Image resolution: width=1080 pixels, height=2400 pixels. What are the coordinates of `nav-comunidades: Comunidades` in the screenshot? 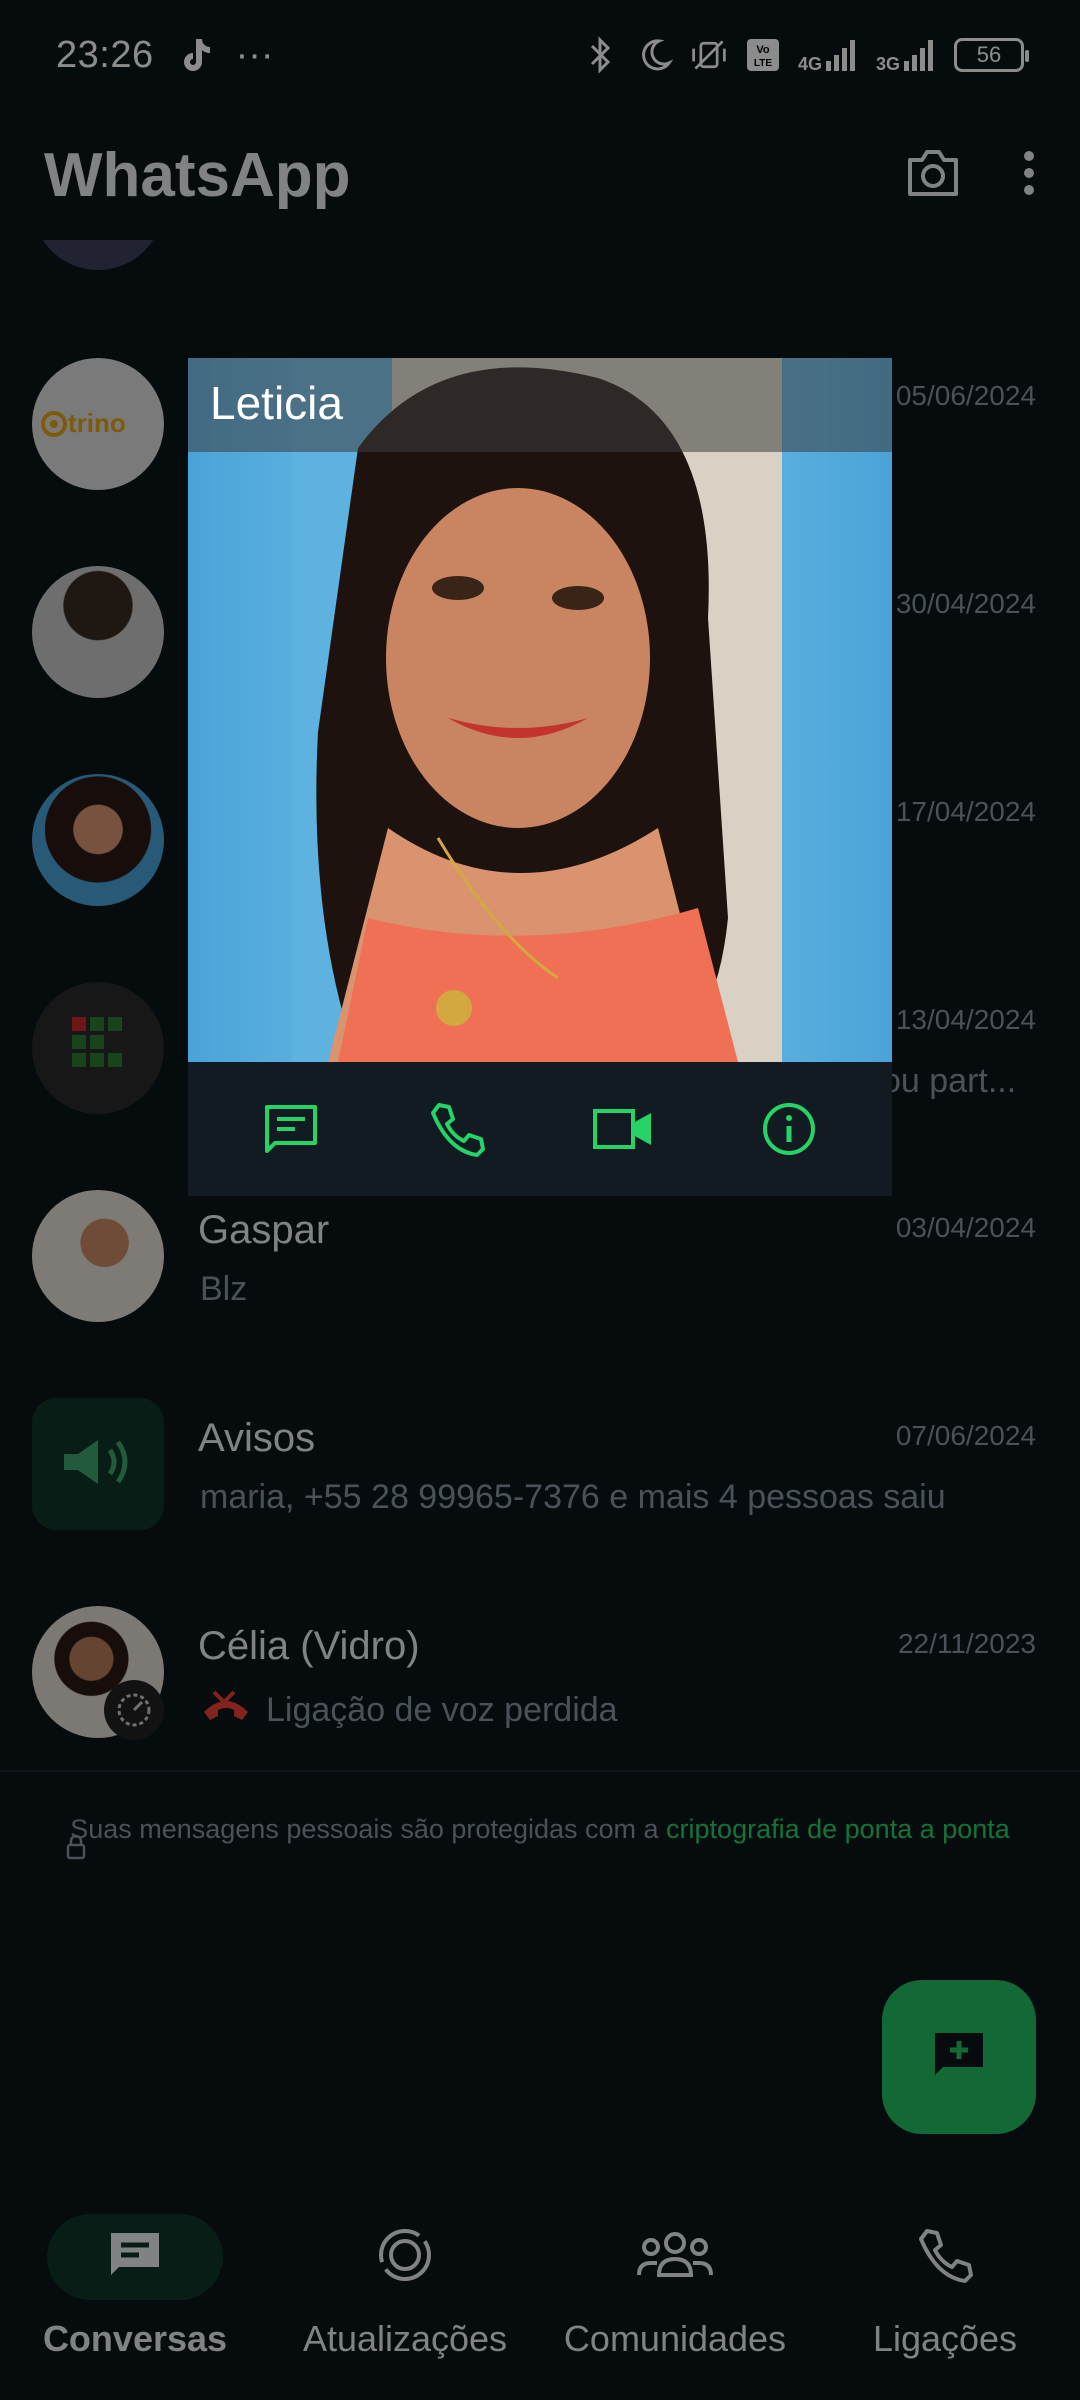 It's located at (675, 2295).